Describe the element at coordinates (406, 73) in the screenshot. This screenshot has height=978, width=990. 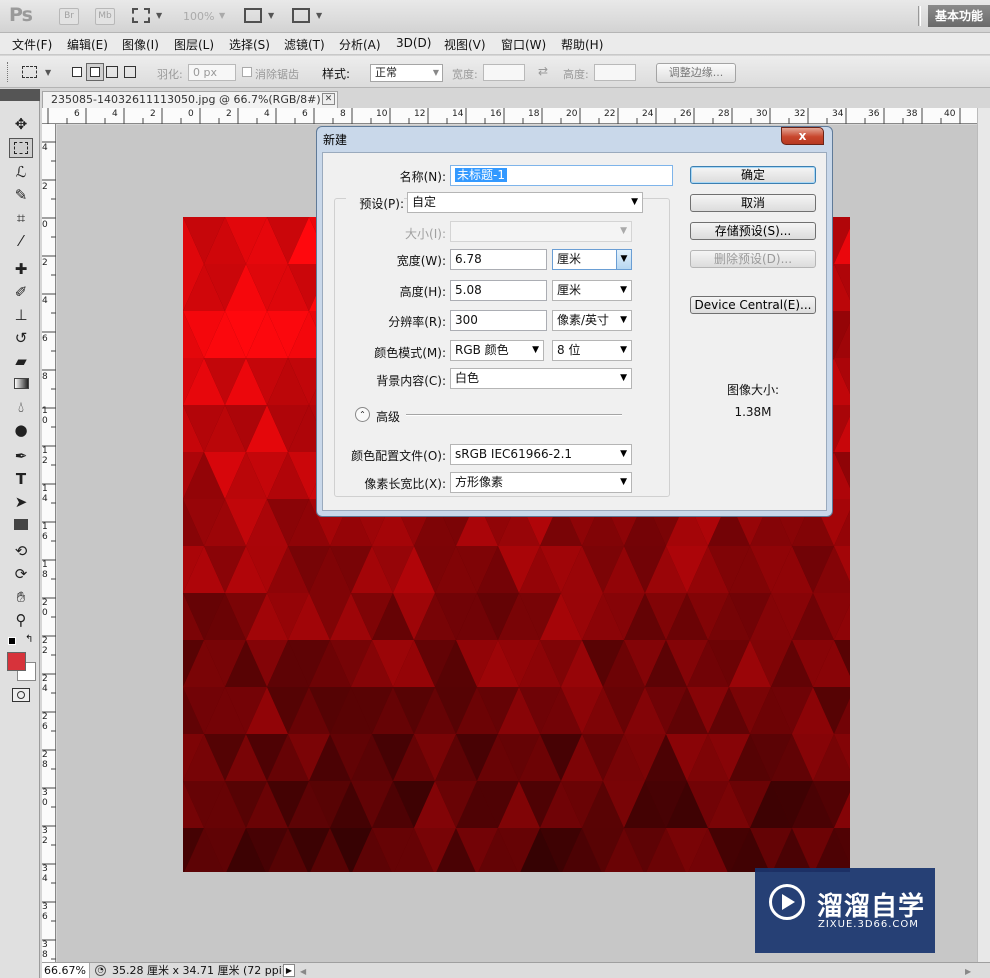
I see `style-select: 正常 ▼` at that location.